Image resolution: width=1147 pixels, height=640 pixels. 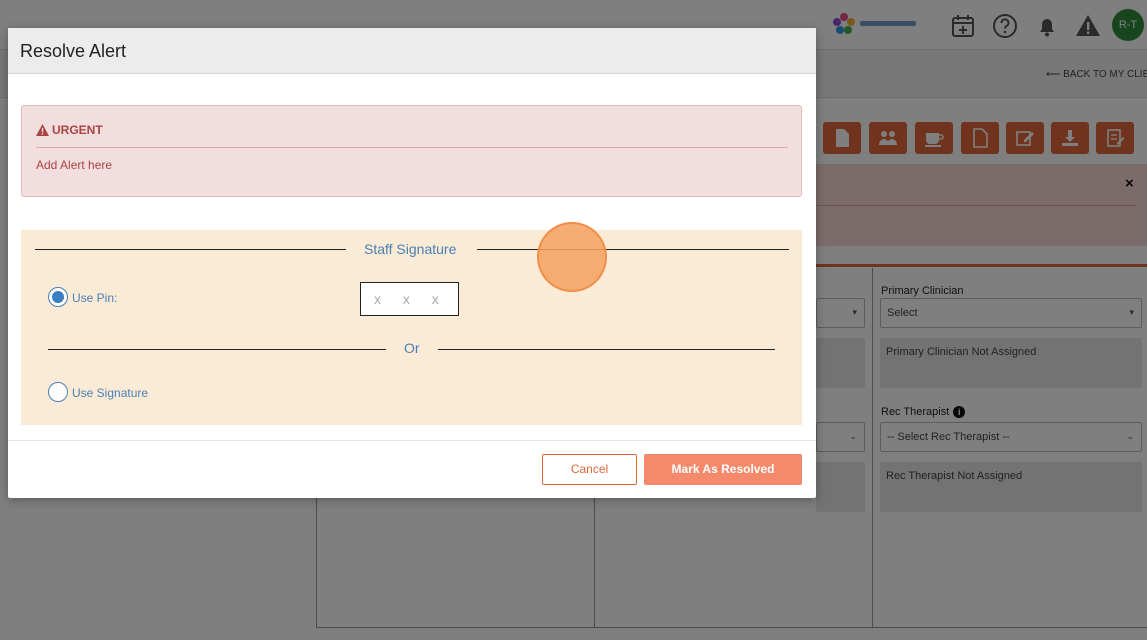 I want to click on modal-title: Resolve Alert, so click(x=73, y=51).